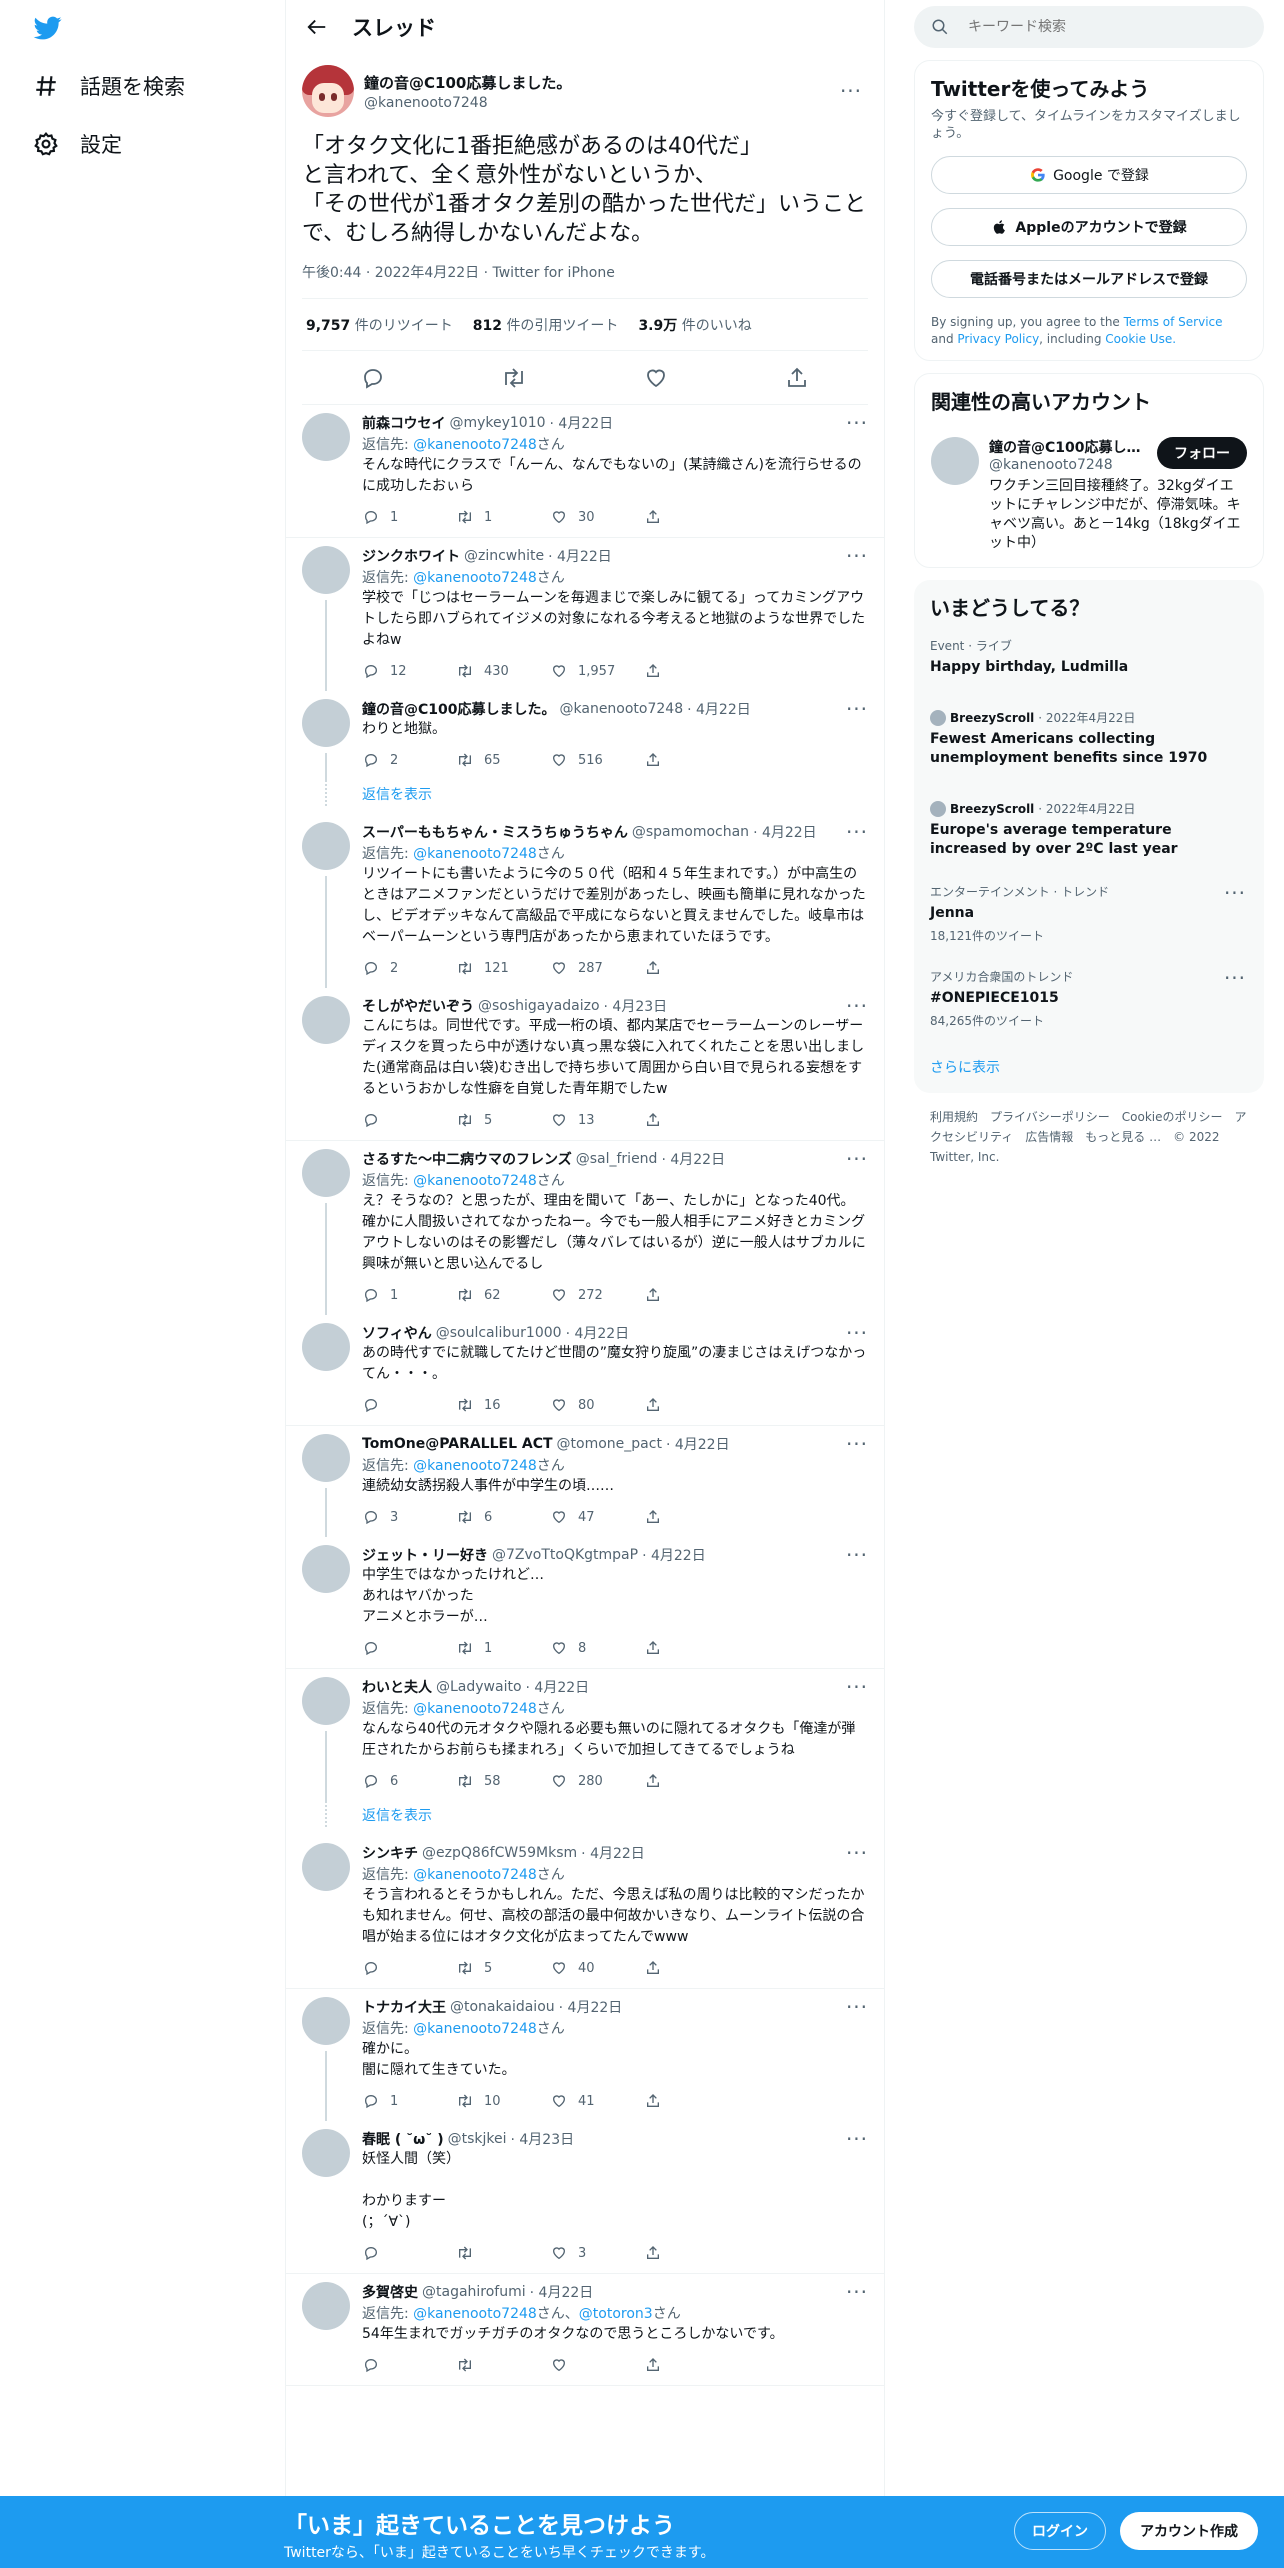 The image size is (1284, 2568). I want to click on reply-author-name: ジンクホワイト, so click(411, 556).